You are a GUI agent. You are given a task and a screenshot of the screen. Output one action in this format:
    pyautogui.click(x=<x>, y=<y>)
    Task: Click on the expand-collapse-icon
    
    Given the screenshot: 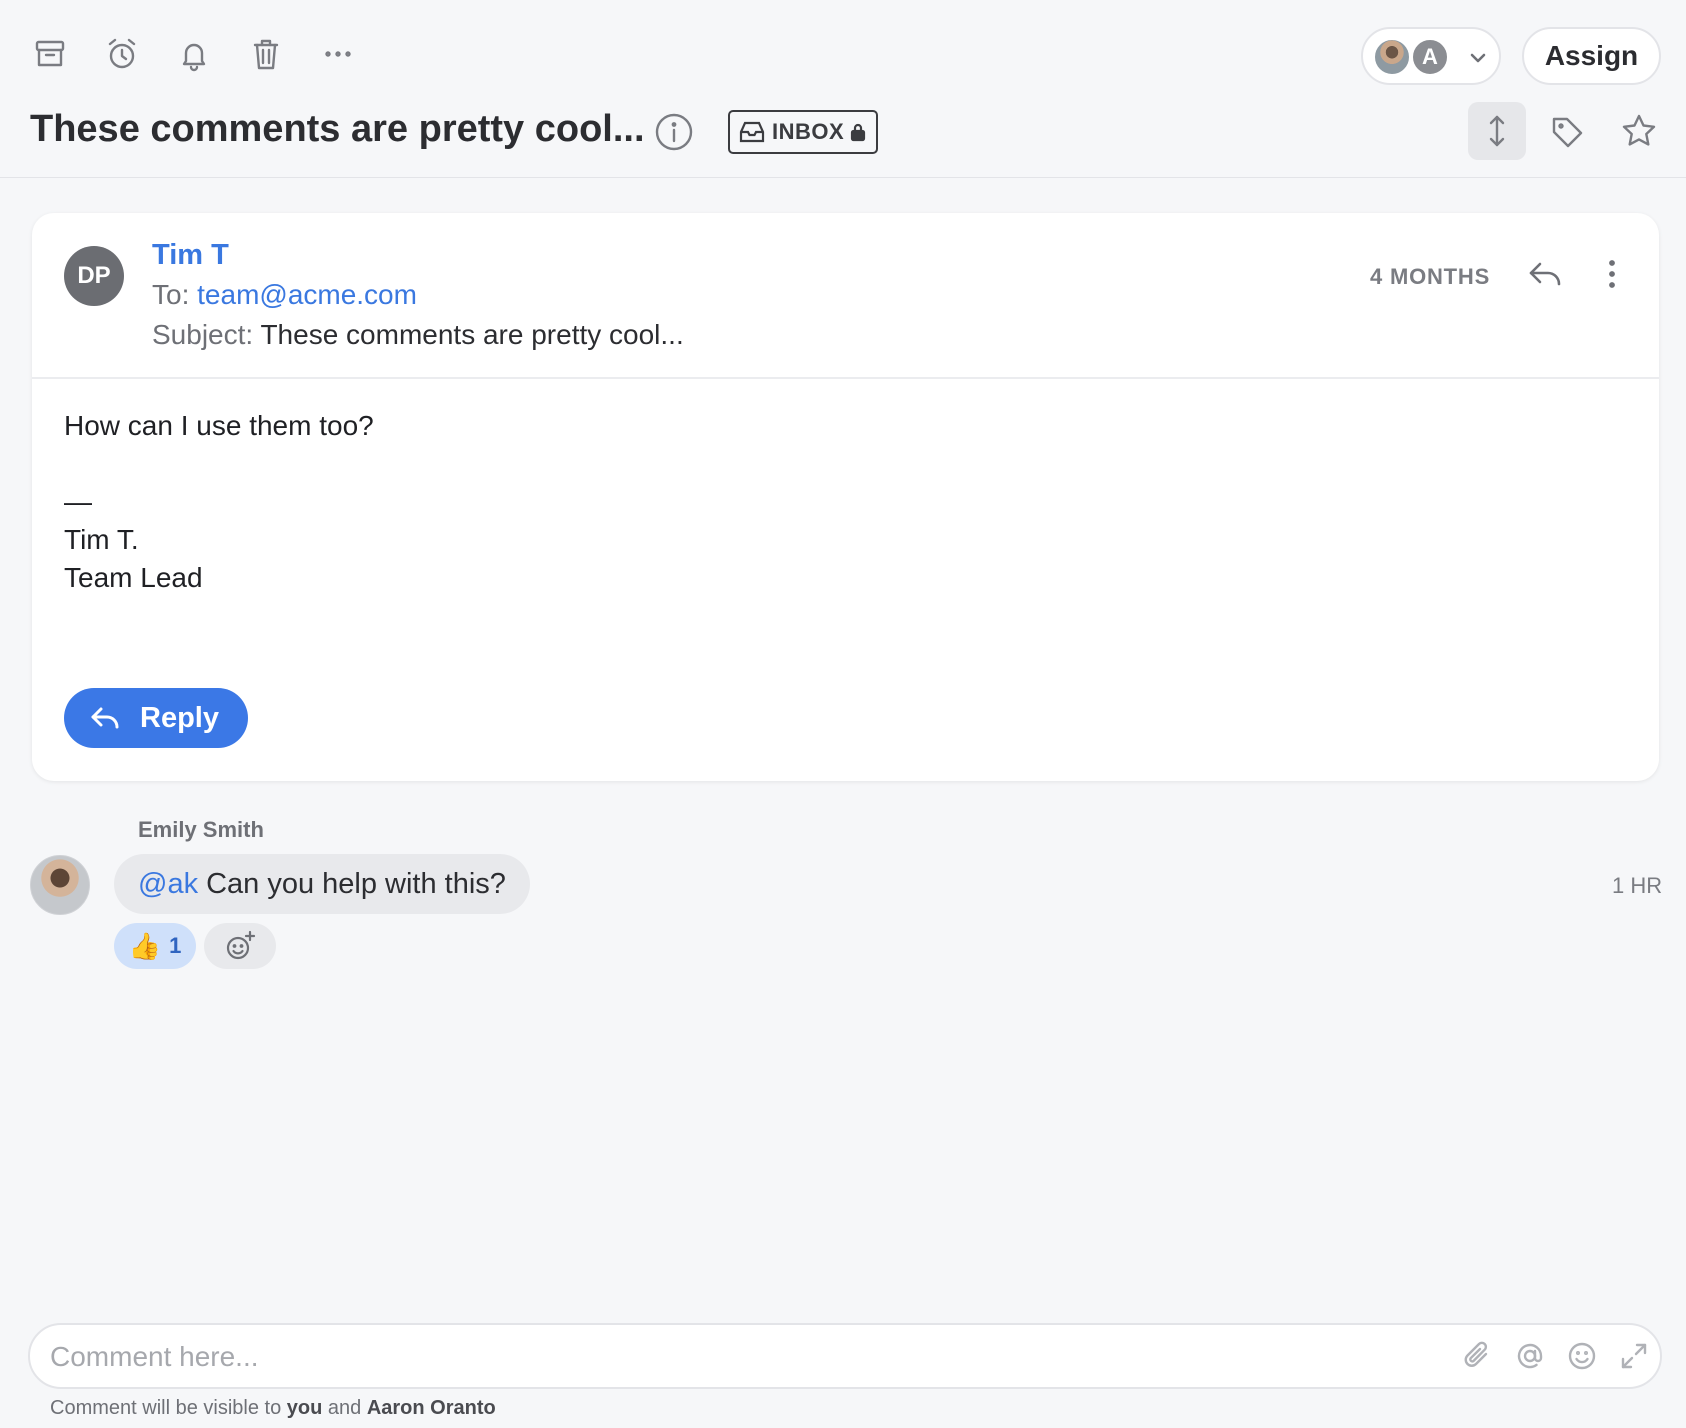 What is the action you would take?
    pyautogui.click(x=1497, y=131)
    